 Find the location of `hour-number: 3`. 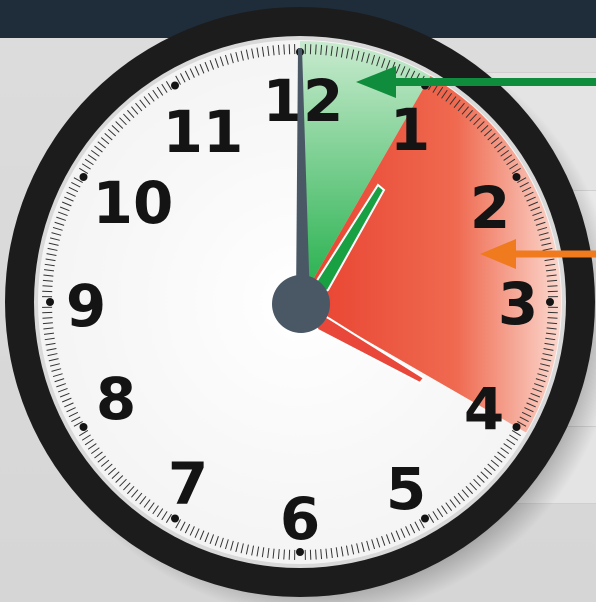

hour-number: 3 is located at coordinates (518, 304).